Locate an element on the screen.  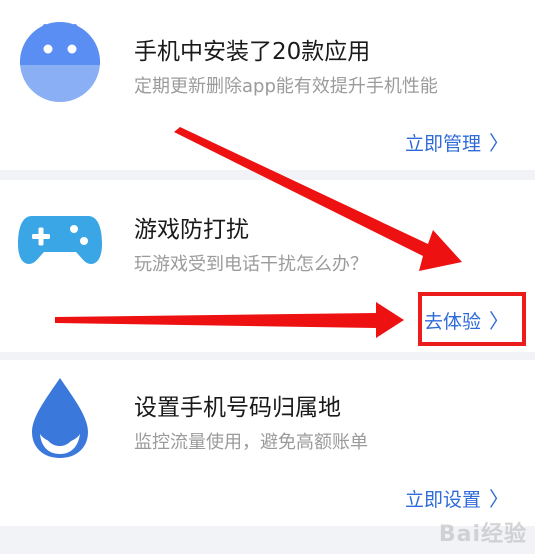
card-description: 定期更新删除app能有效提升手机性能 is located at coordinates (286, 86).